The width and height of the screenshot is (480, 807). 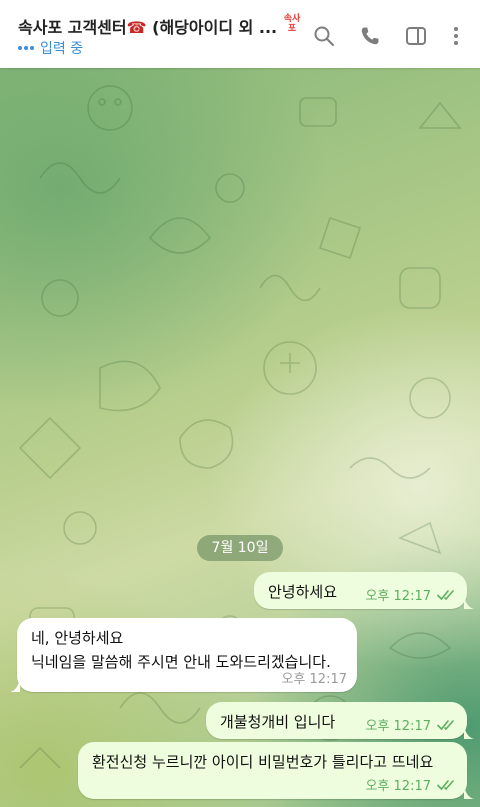 What do you see at coordinates (136, 27) in the screenshot?
I see `telephone-emoji-icon: ☎` at bounding box center [136, 27].